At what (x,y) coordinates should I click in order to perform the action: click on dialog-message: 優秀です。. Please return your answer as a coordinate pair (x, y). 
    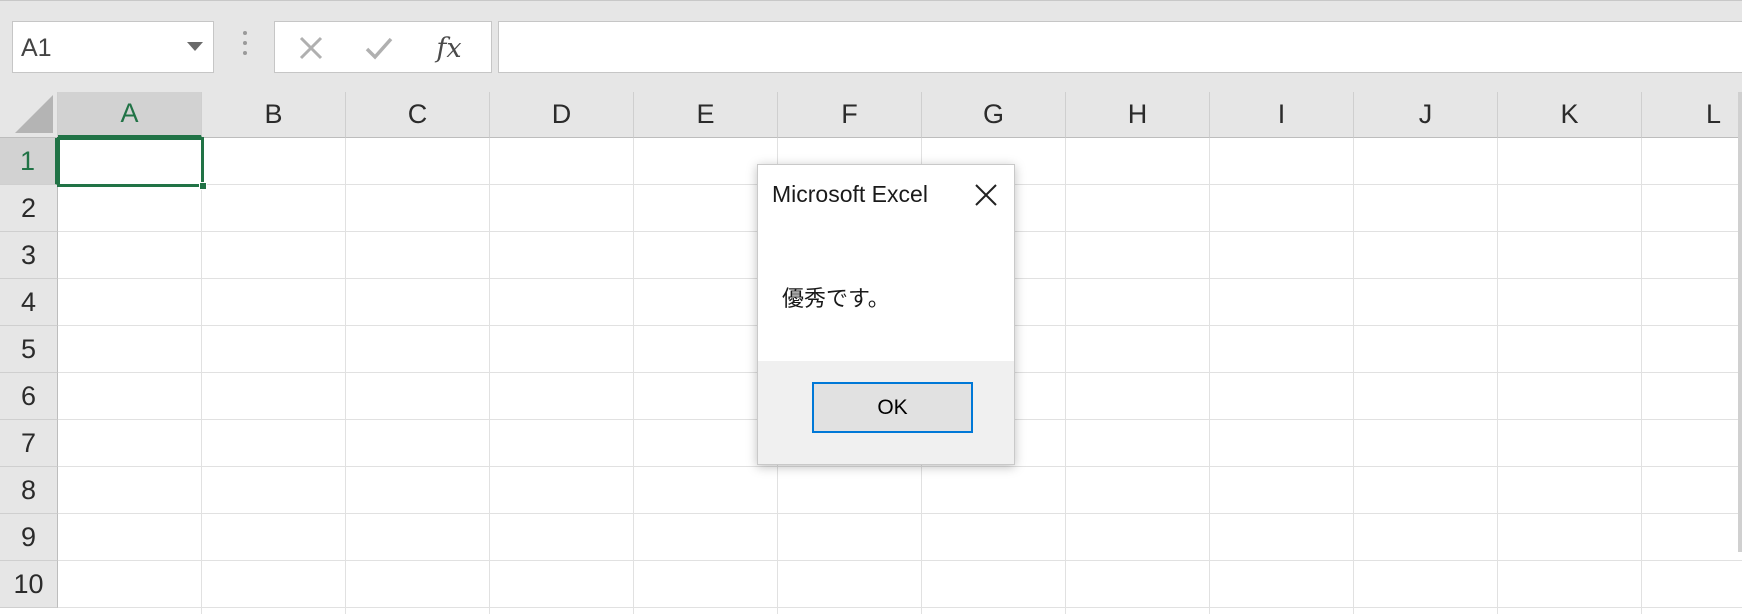
    Looking at the image, I should click on (836, 299).